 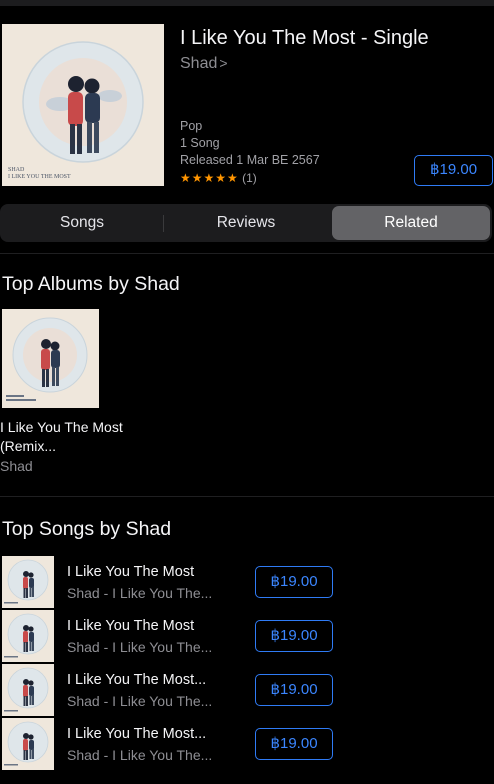 I want to click on cover-label: SHAD I LIKE YOU THE MOST, so click(x=39, y=173).